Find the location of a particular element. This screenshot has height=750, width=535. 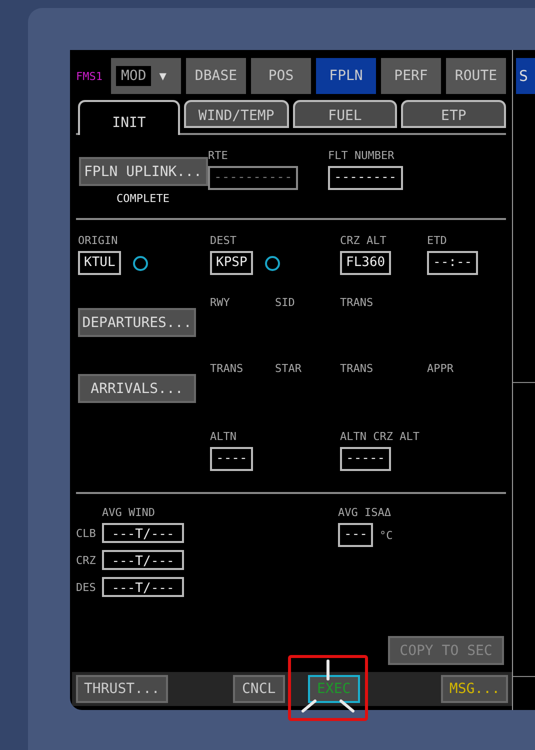

field-label: ETD is located at coordinates (437, 240).